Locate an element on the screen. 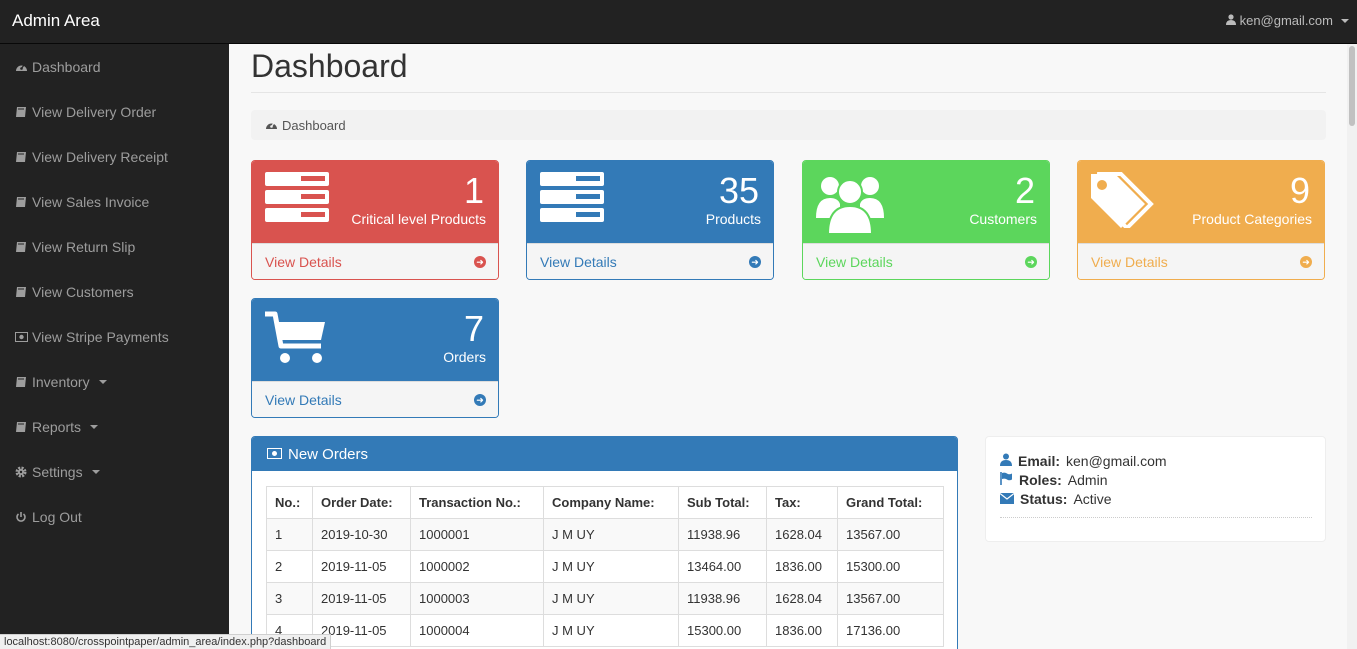 The height and width of the screenshot is (649, 1357). table-cell: 1000001 is located at coordinates (477, 534).